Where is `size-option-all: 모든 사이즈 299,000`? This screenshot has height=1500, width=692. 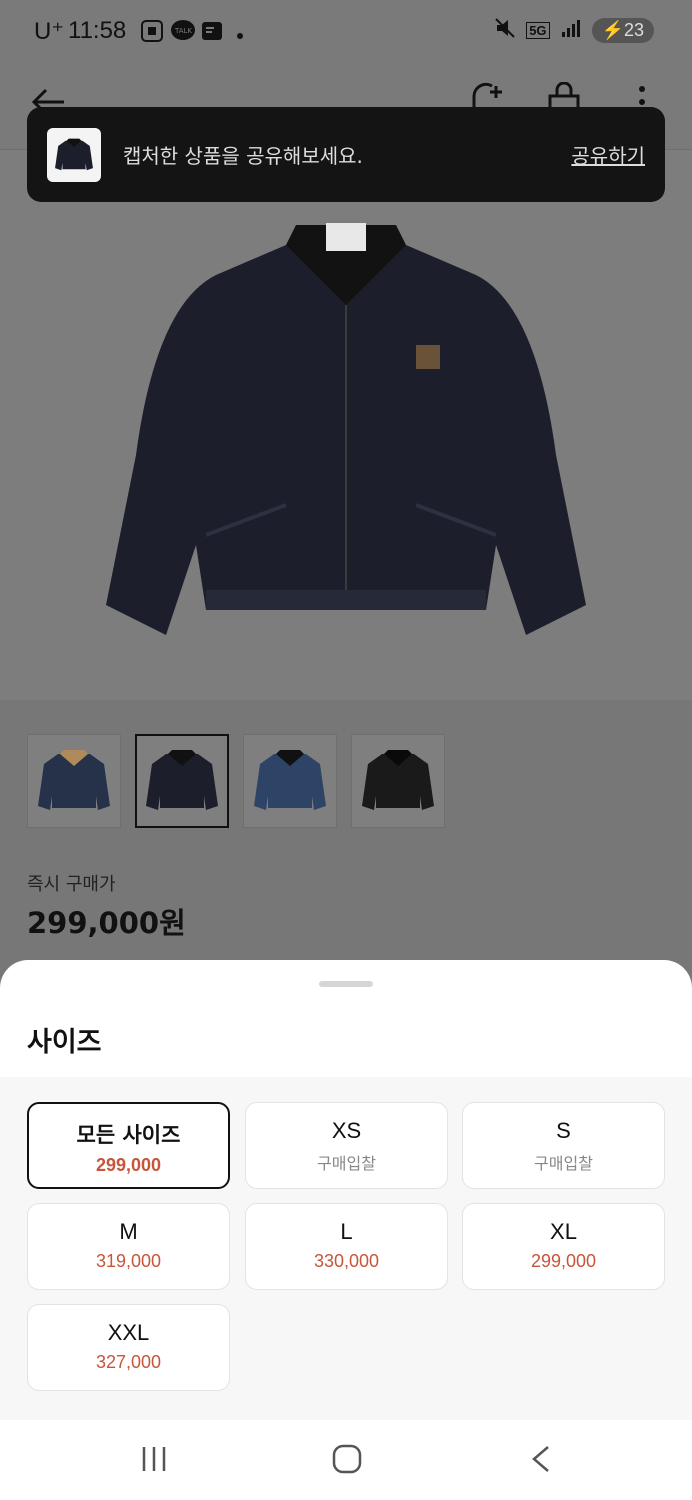 size-option-all: 모든 사이즈 299,000 is located at coordinates (128, 1145).